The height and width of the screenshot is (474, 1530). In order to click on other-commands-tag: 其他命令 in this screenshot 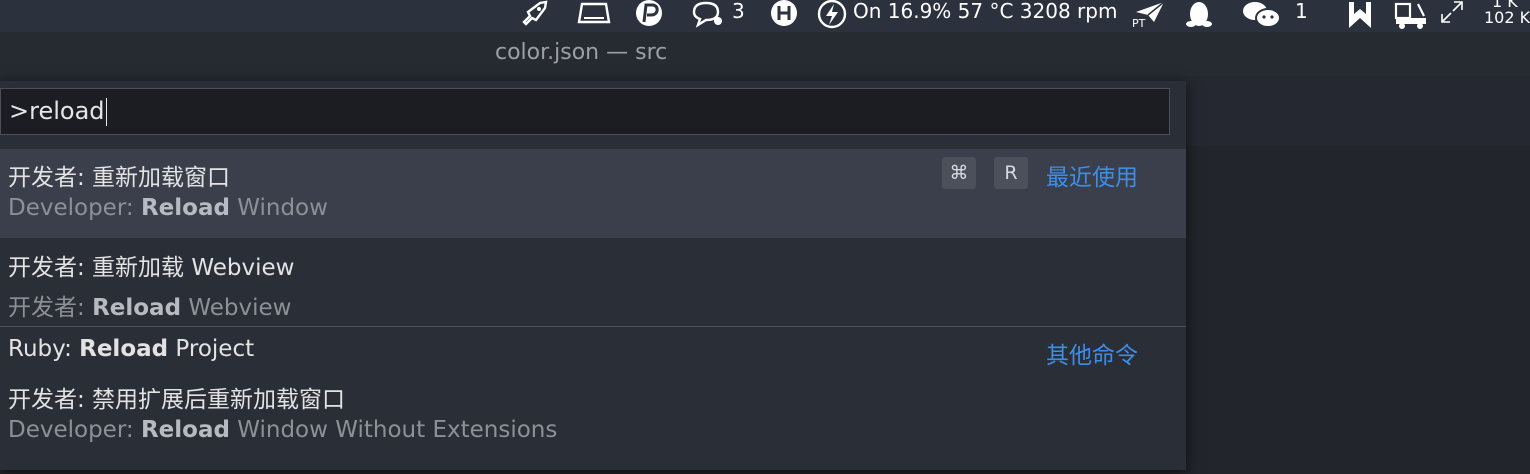, I will do `click(1092, 356)`.